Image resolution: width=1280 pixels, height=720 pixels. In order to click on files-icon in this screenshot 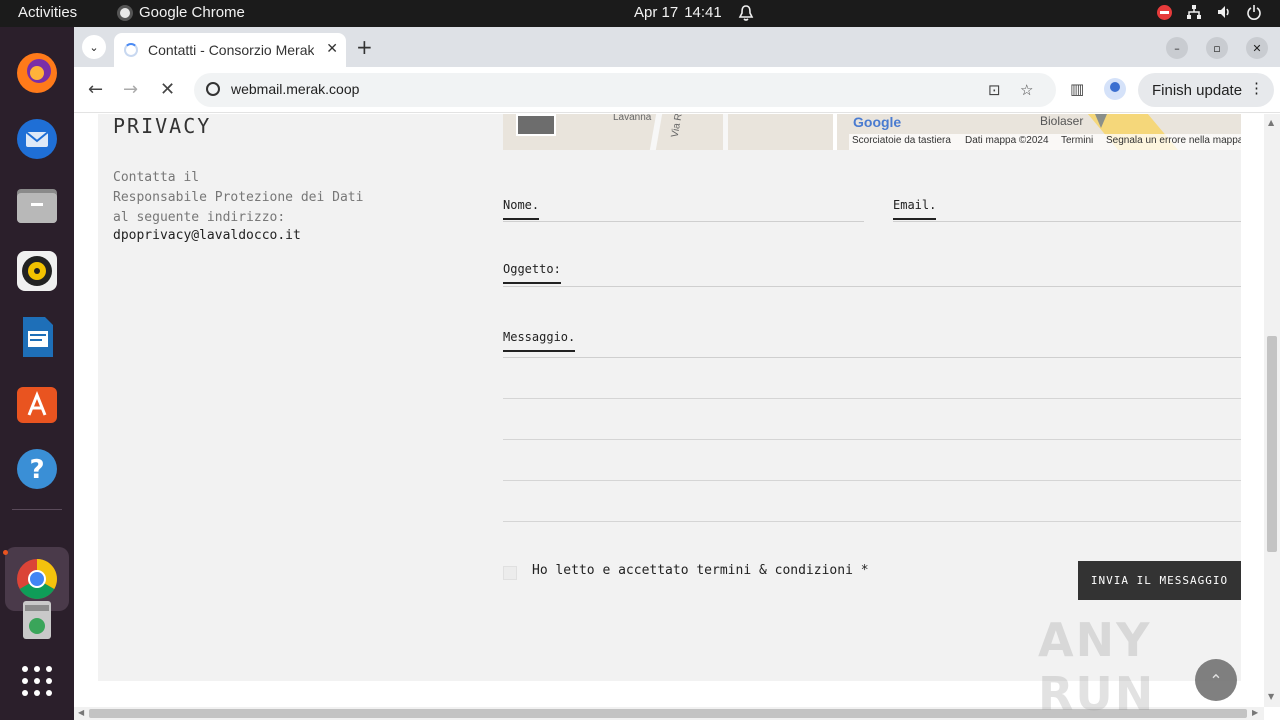, I will do `click(37, 205)`.